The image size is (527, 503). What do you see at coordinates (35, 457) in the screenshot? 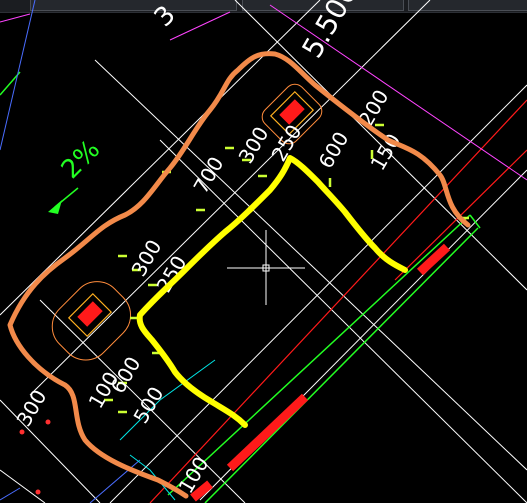
I see `red-markers` at bounding box center [35, 457].